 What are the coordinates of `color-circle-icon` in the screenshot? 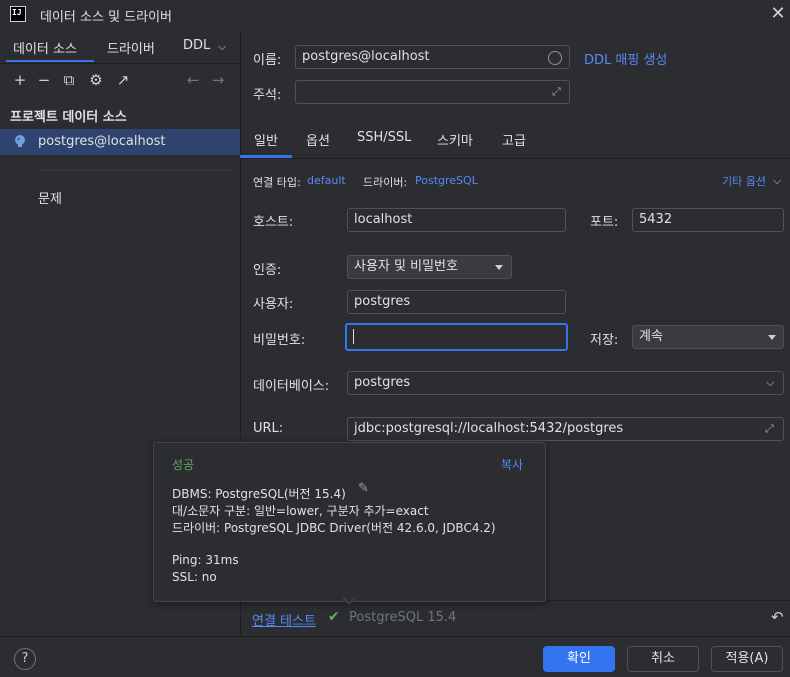 It's located at (555, 58).